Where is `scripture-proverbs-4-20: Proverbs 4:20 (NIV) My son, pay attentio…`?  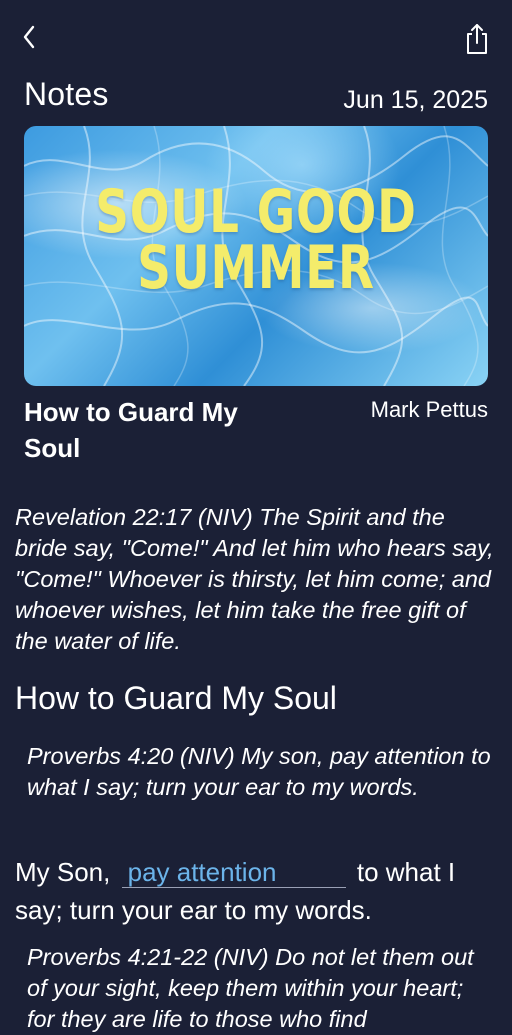 scripture-proverbs-4-20: Proverbs 4:20 (NIV) My son, pay attentio… is located at coordinates (259, 771).